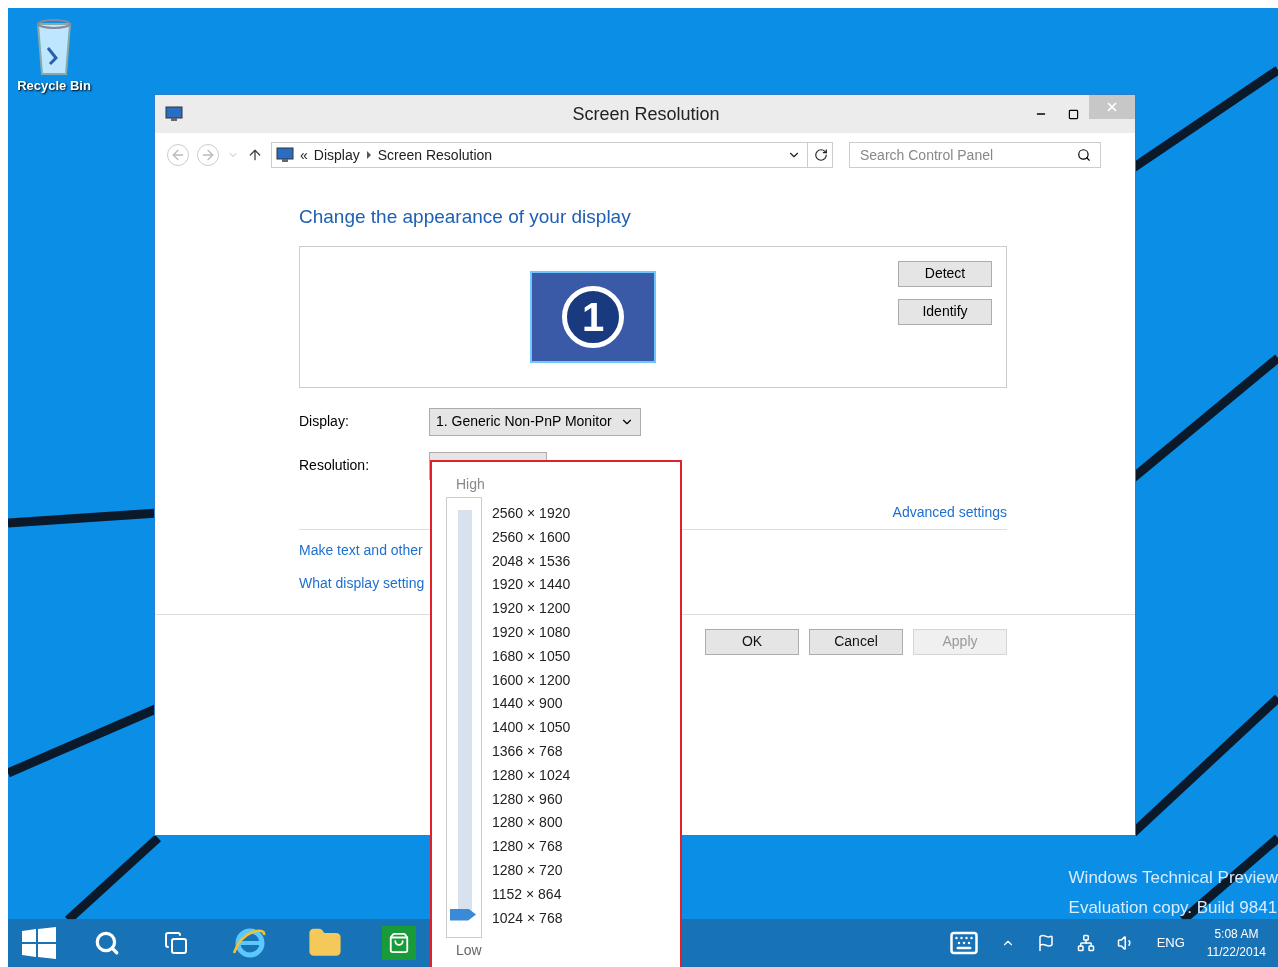  I want to click on resolution-option: 1366 × 768, so click(531, 751).